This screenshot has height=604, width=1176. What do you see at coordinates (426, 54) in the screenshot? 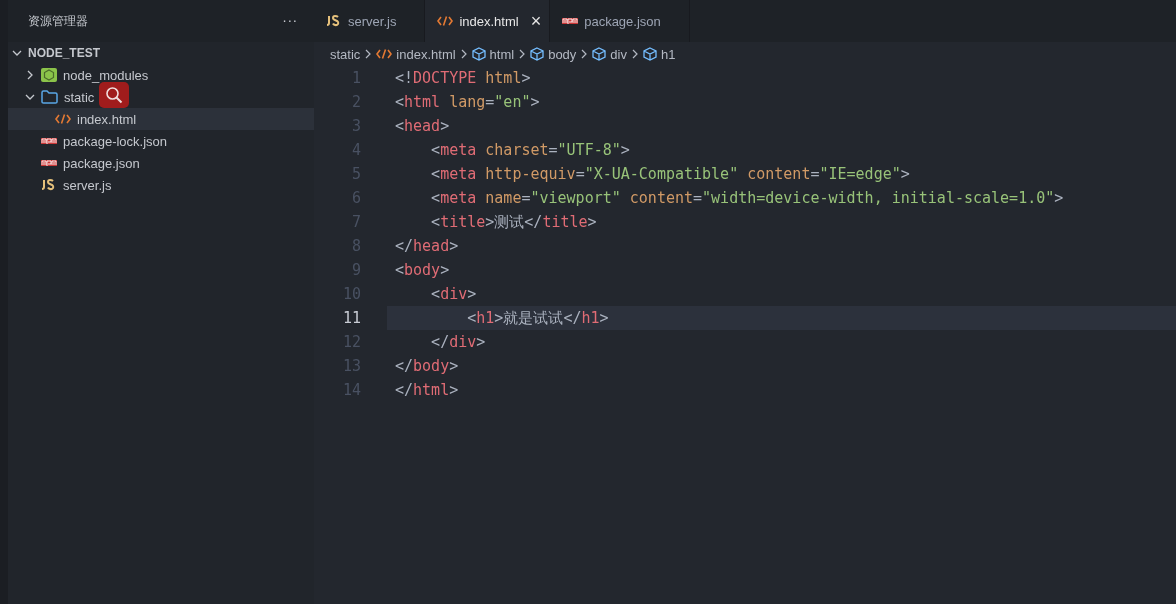
I see `breadcrumb-item: index.html` at bounding box center [426, 54].